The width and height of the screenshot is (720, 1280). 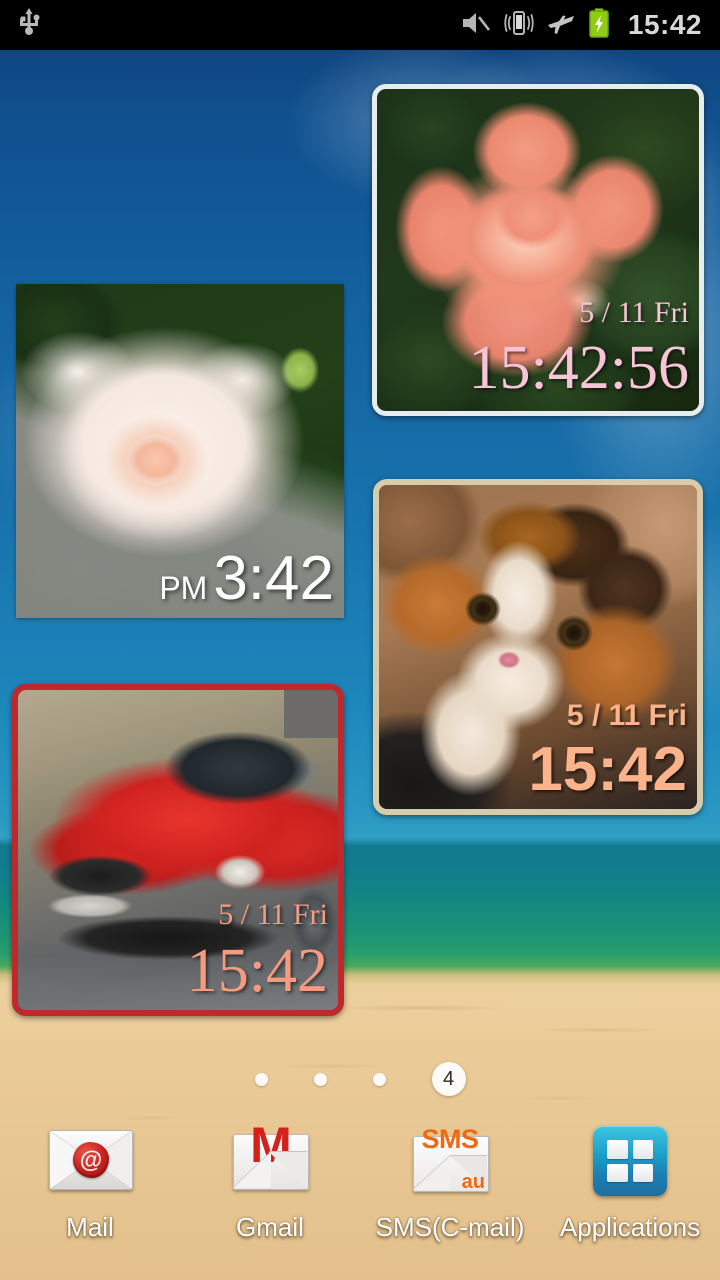 What do you see at coordinates (450, 1227) in the screenshot?
I see `dock-label-sms: SMS(C-mail)` at bounding box center [450, 1227].